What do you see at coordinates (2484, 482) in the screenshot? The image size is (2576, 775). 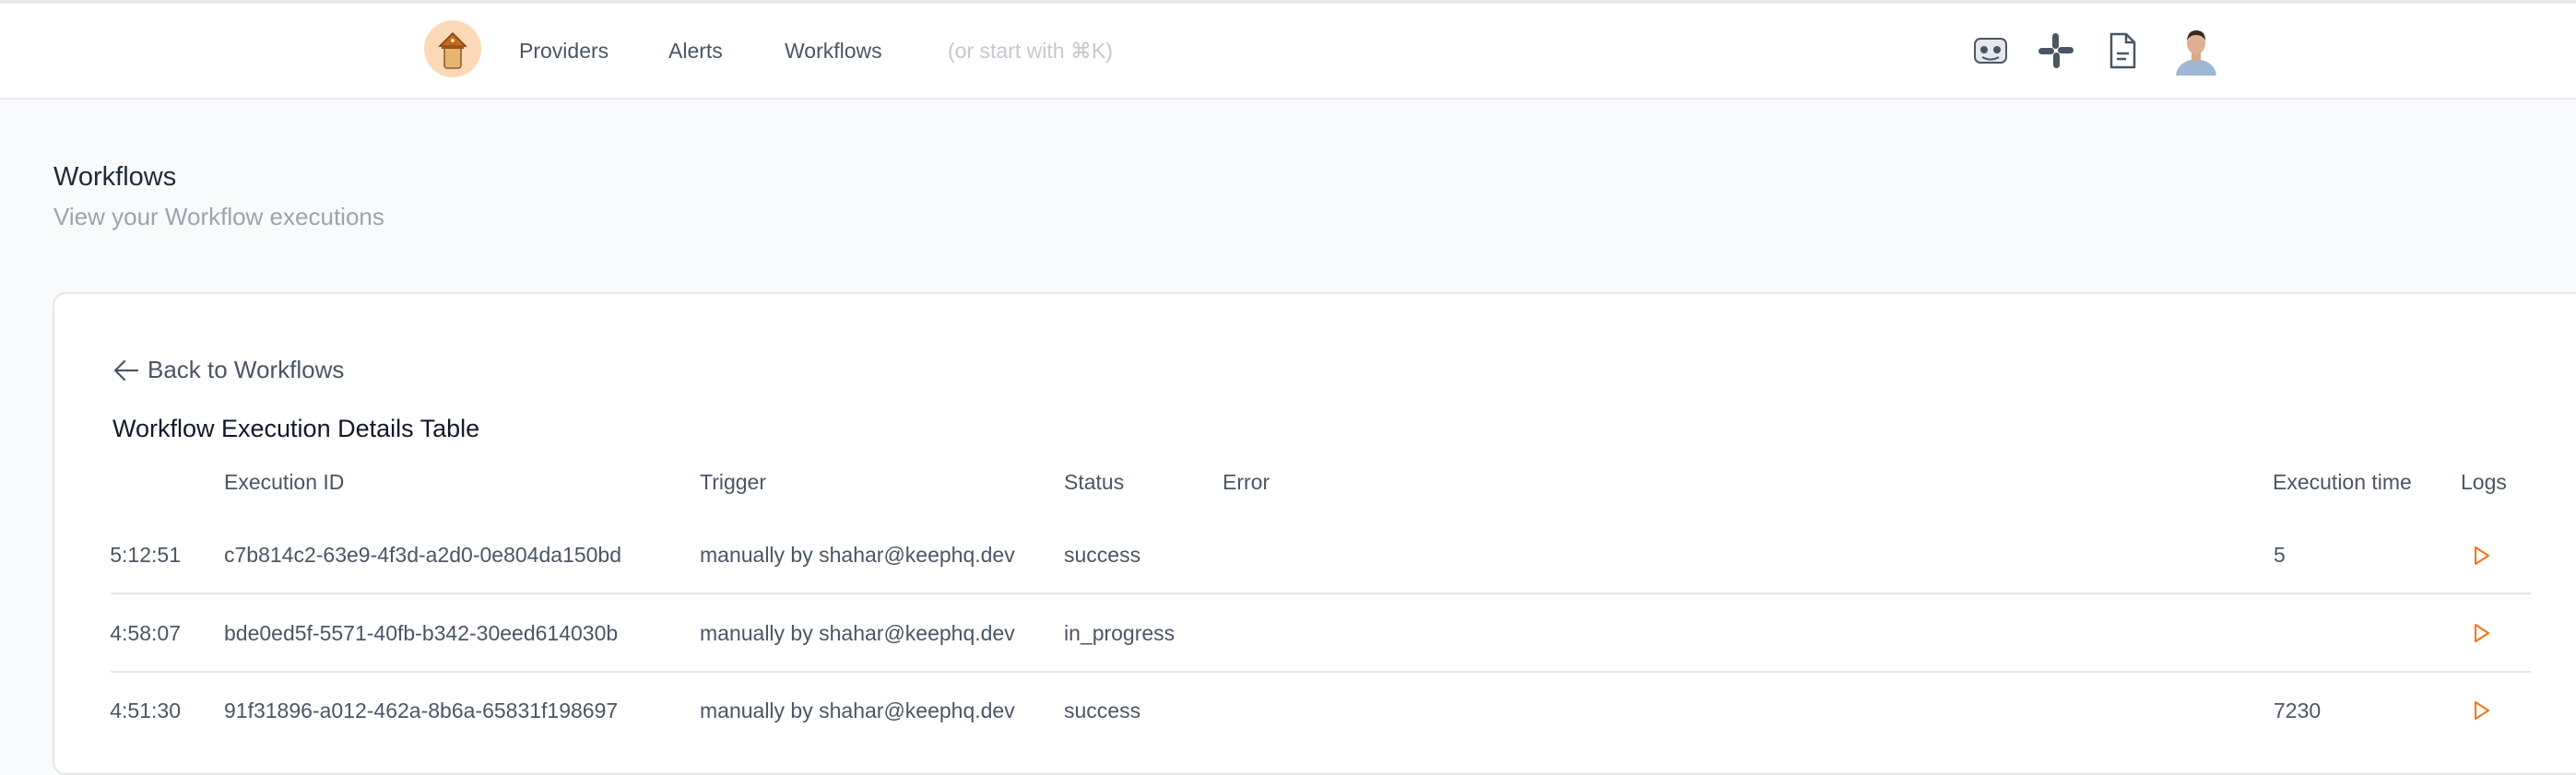 I see `header-logs: Logs` at bounding box center [2484, 482].